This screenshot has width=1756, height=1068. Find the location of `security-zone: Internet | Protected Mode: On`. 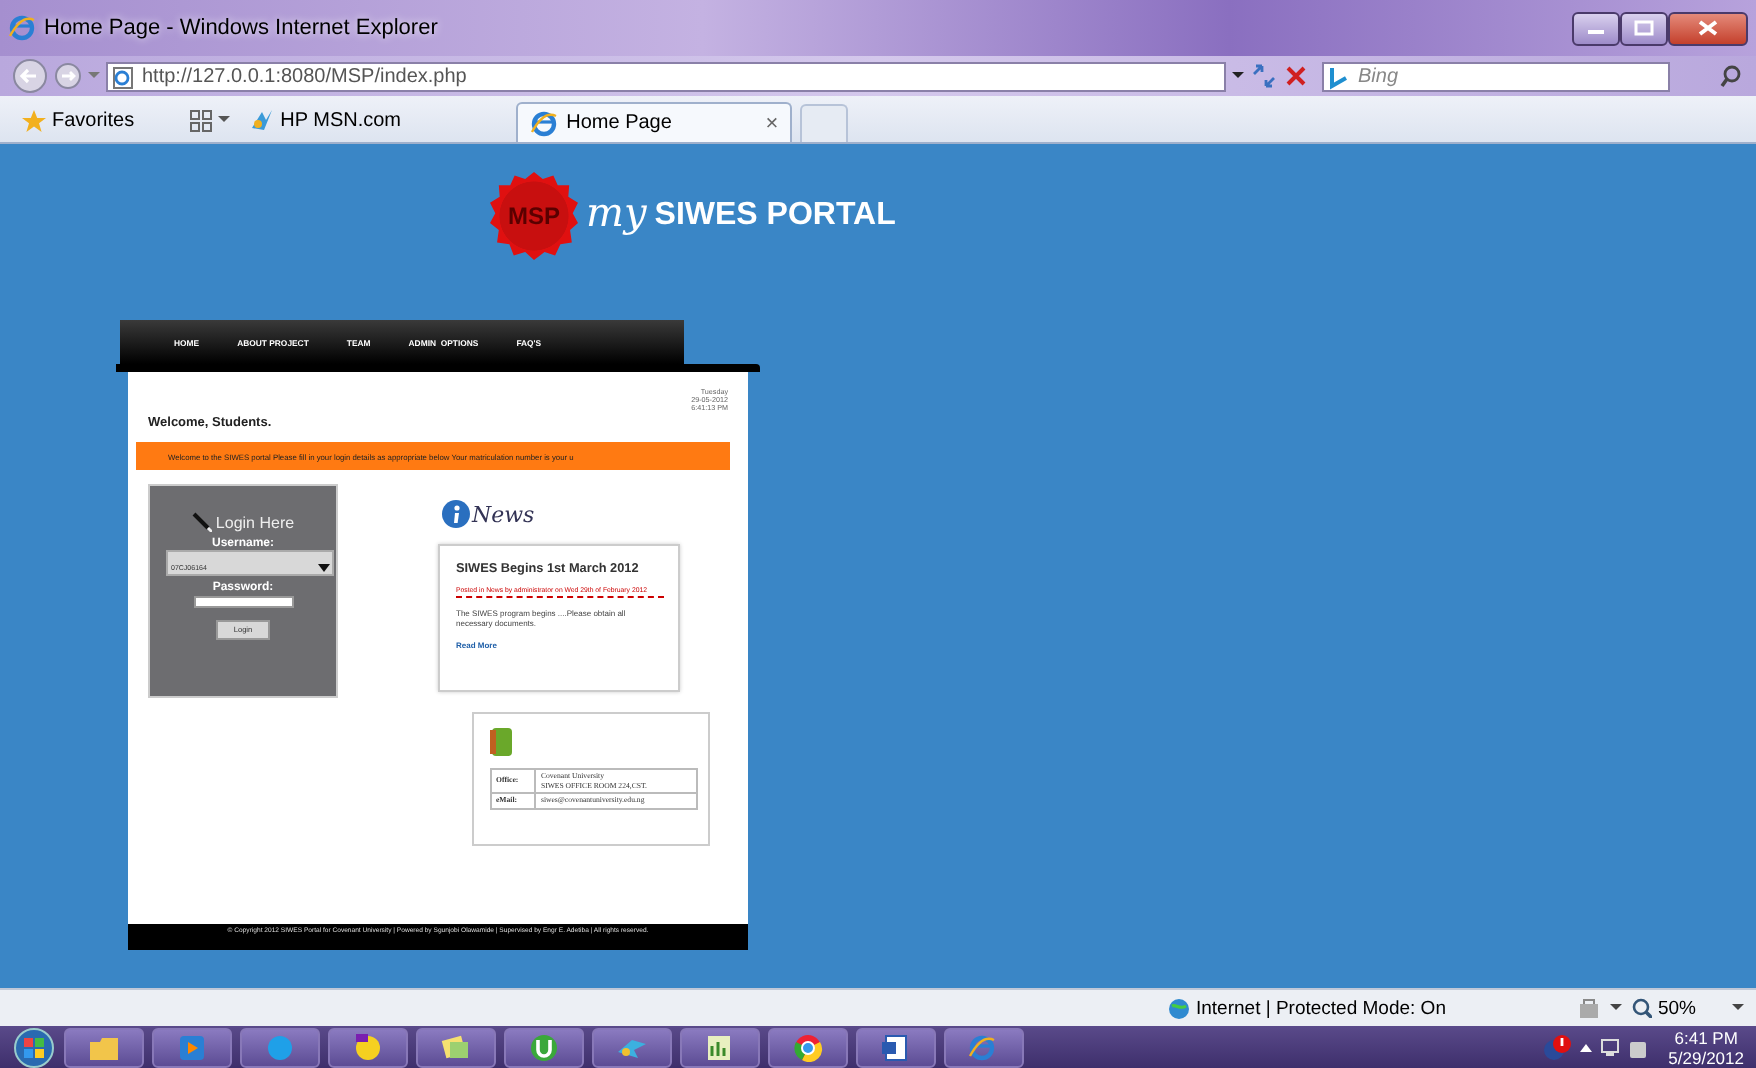

security-zone: Internet | Protected Mode: On is located at coordinates (1307, 1008).